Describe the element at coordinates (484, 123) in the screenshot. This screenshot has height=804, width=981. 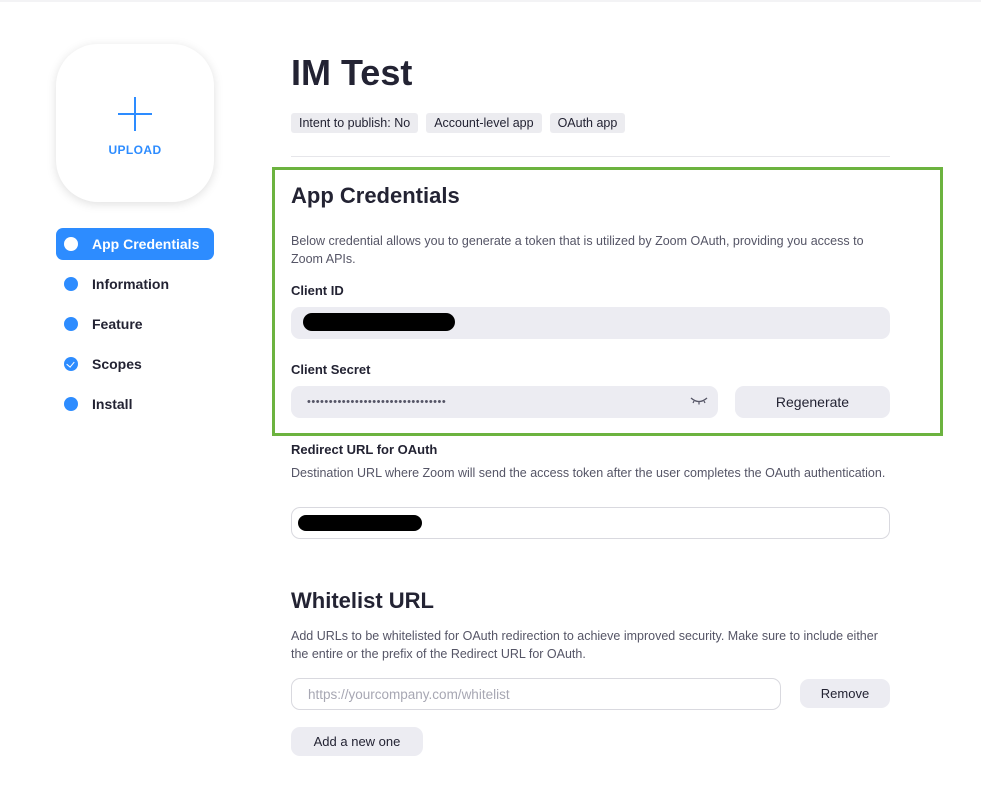
I see `badge-account-level: Account-level app` at that location.